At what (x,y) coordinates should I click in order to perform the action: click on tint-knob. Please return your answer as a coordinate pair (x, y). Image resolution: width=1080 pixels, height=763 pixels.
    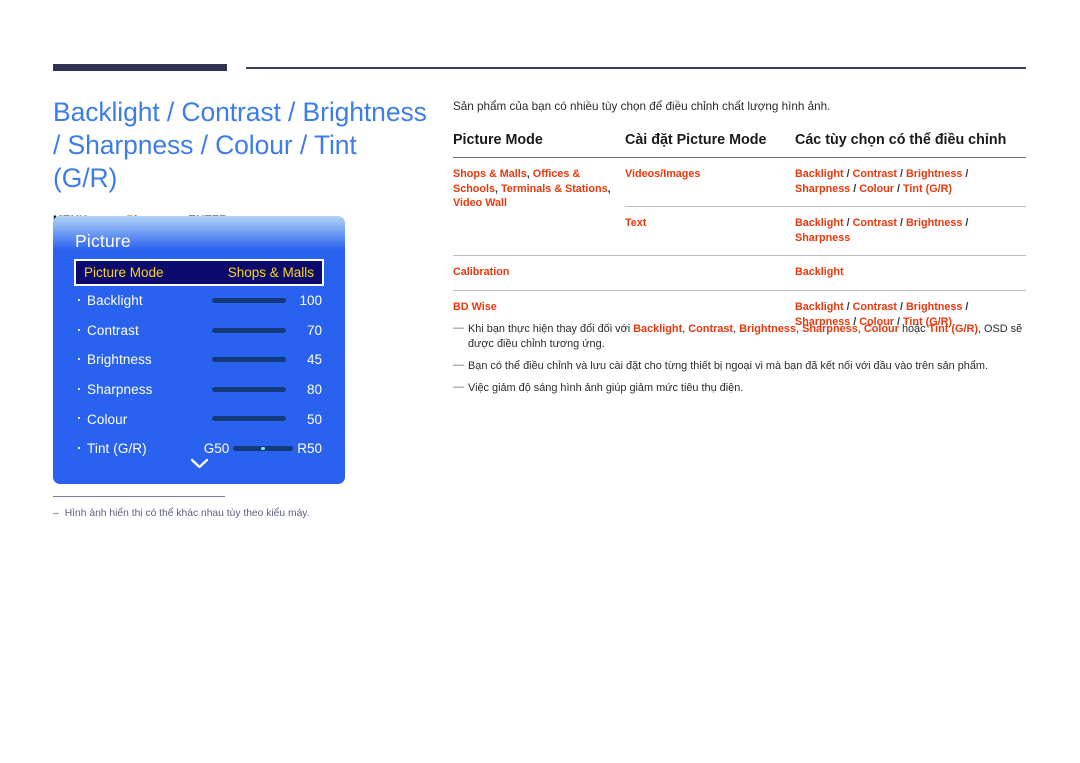
    Looking at the image, I should click on (263, 448).